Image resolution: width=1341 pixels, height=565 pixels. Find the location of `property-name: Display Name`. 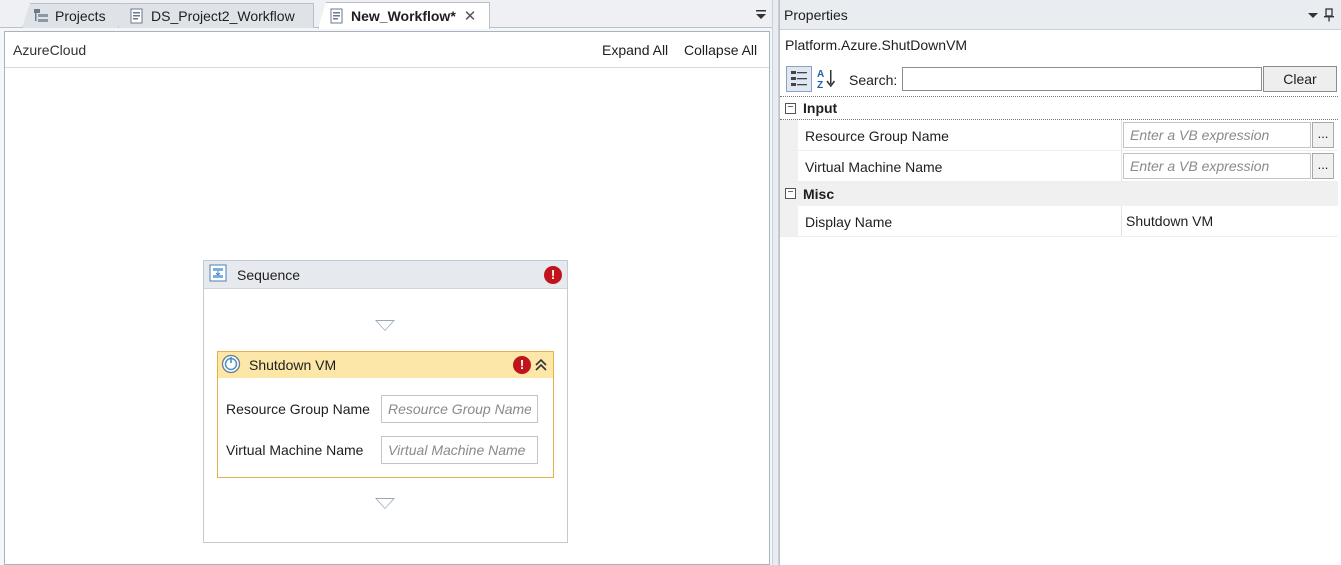

property-name: Display Name is located at coordinates (849, 222).